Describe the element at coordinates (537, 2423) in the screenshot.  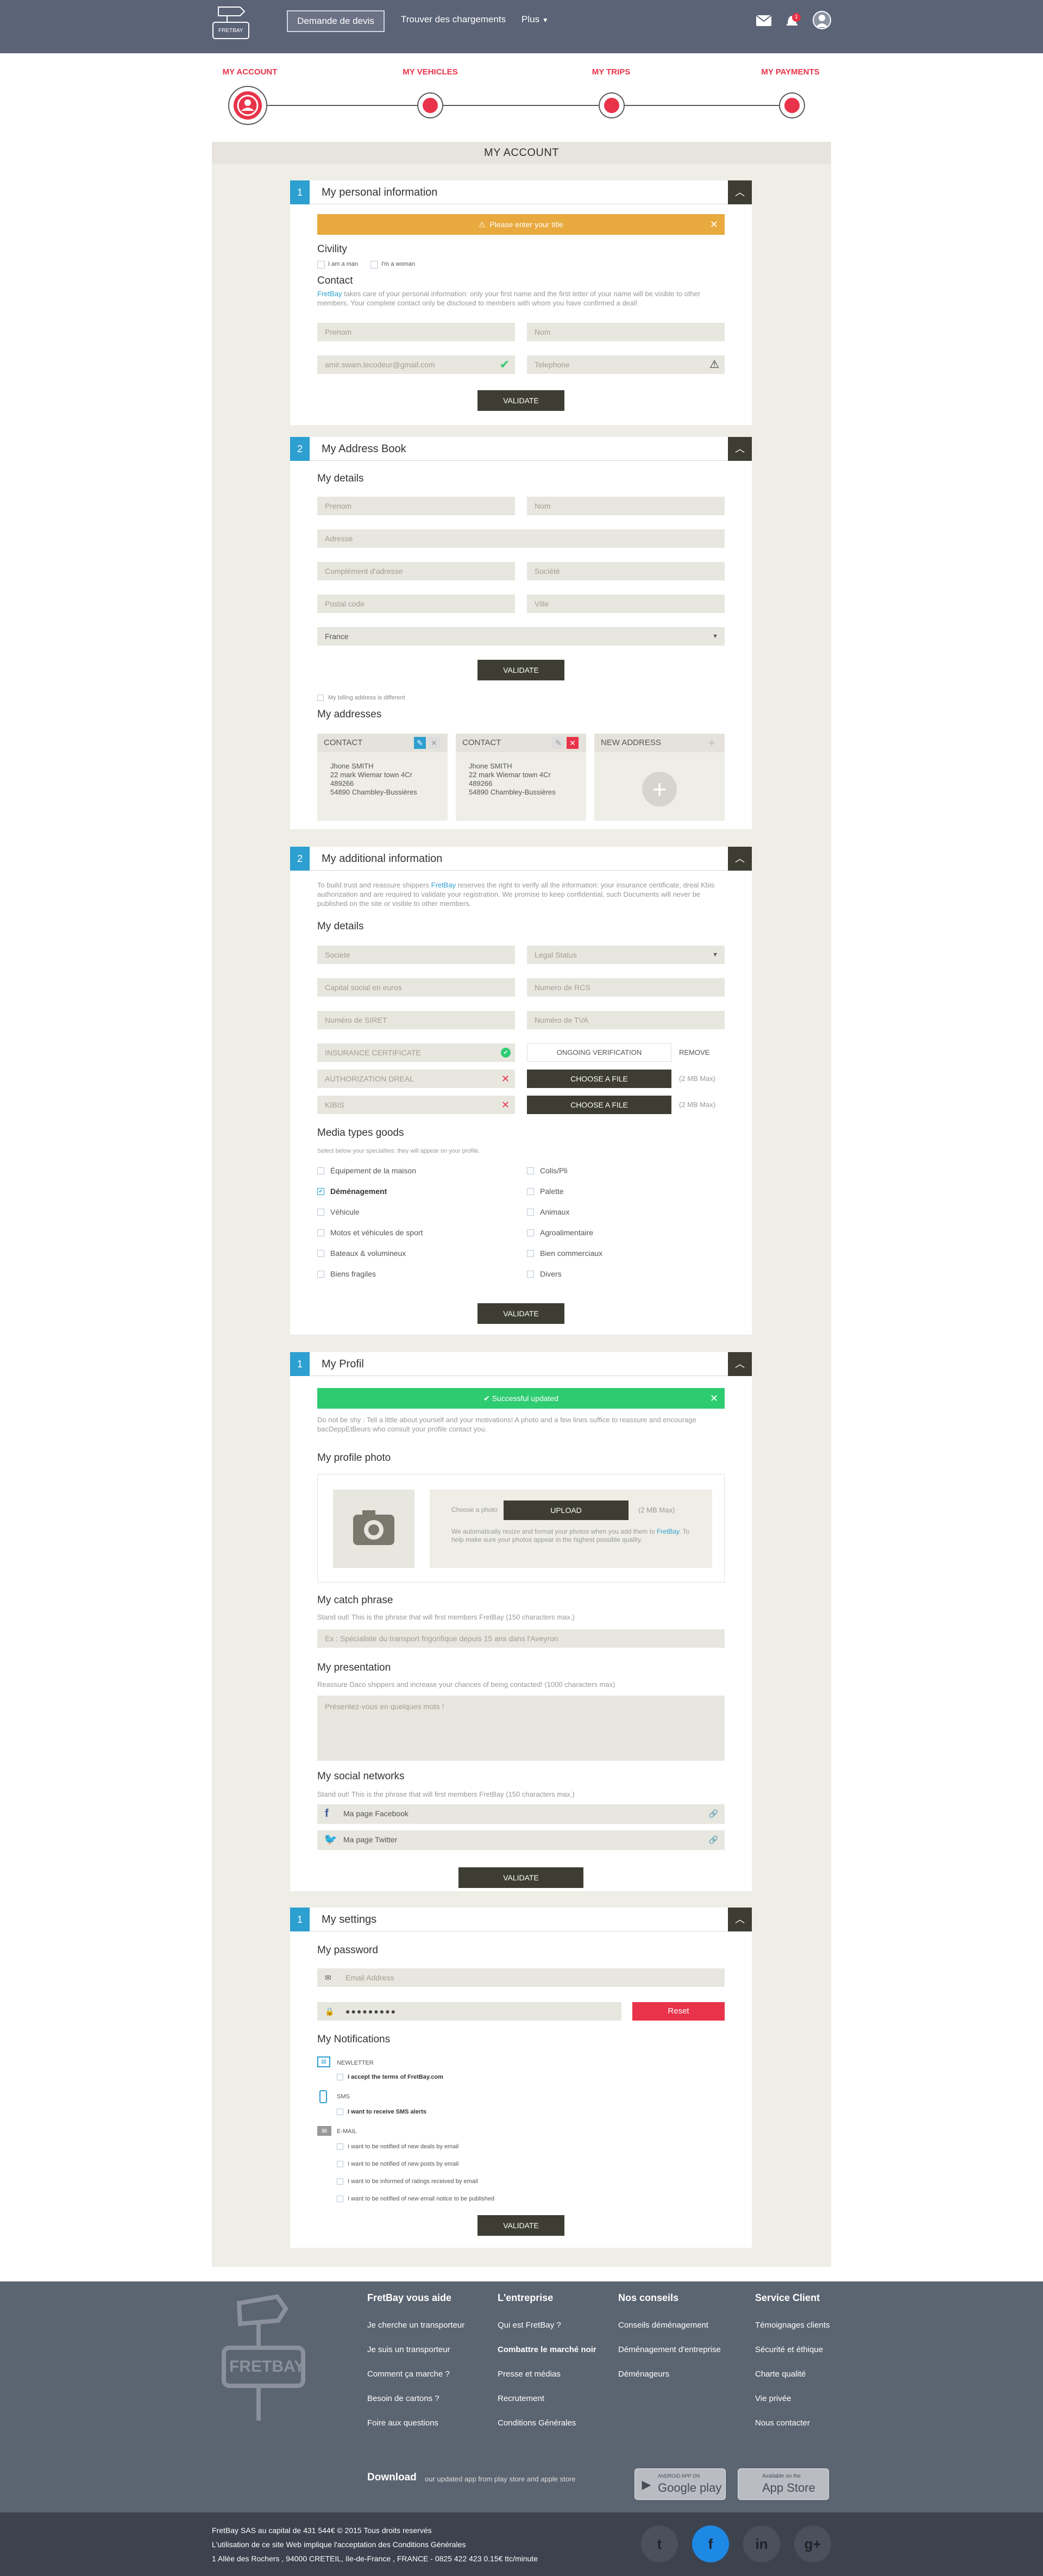
I see `footer-link: Conditions Générales` at that location.